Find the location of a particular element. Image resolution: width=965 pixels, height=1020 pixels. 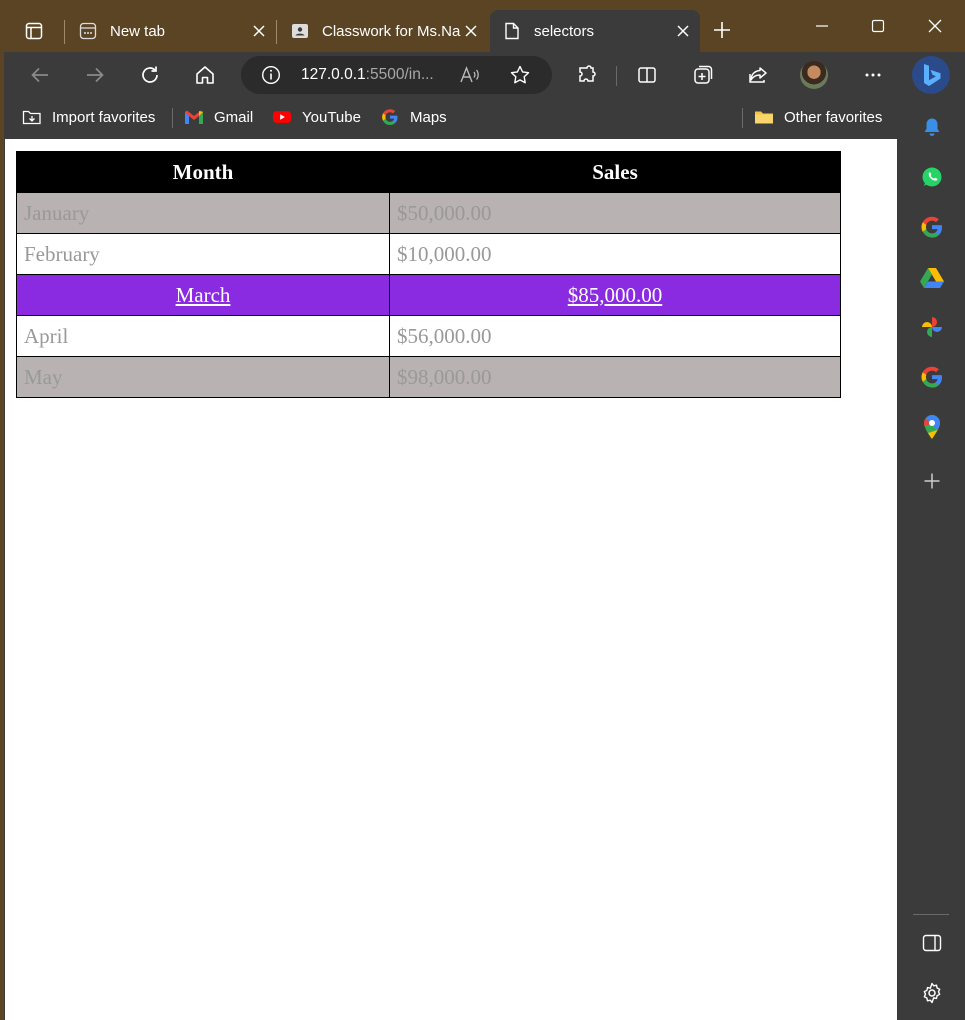

tab-actions-icon is located at coordinates (34, 31).